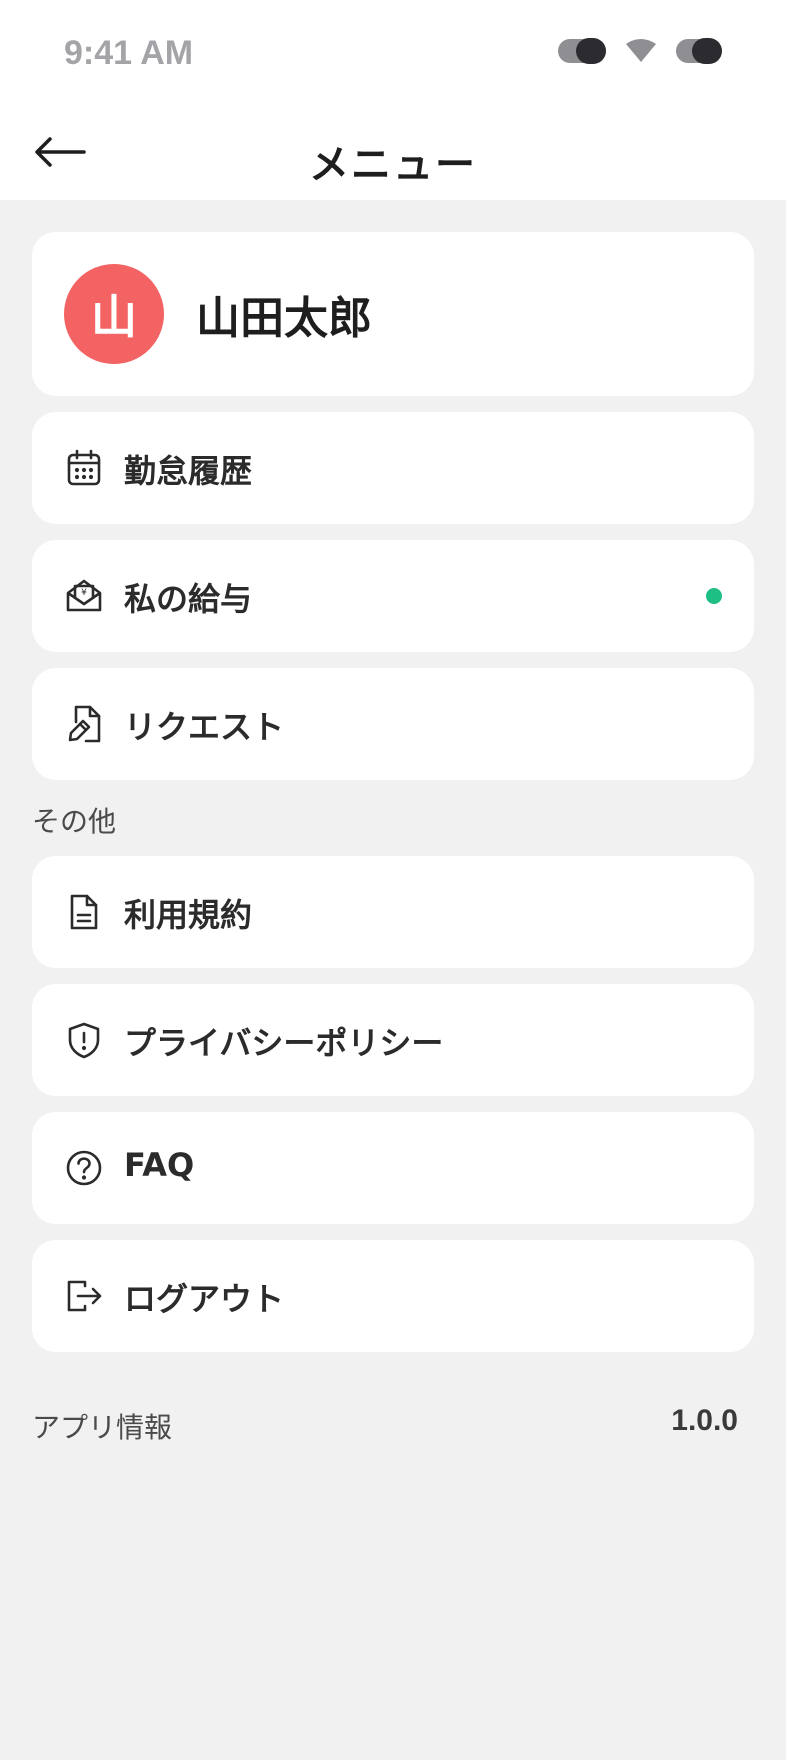 This screenshot has width=786, height=1760. I want to click on status-icons, so click(641, 51).